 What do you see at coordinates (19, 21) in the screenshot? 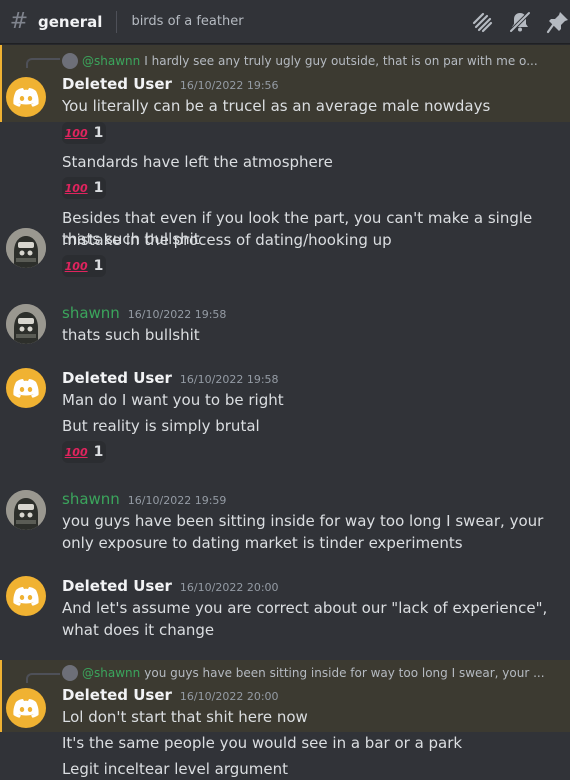
I see `text-channel-icon: #` at bounding box center [19, 21].